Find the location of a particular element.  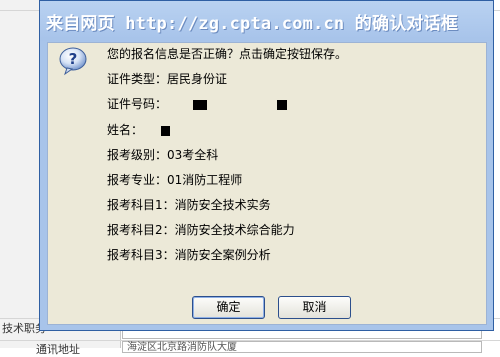

name-row: 姓名： is located at coordinates (138, 129).